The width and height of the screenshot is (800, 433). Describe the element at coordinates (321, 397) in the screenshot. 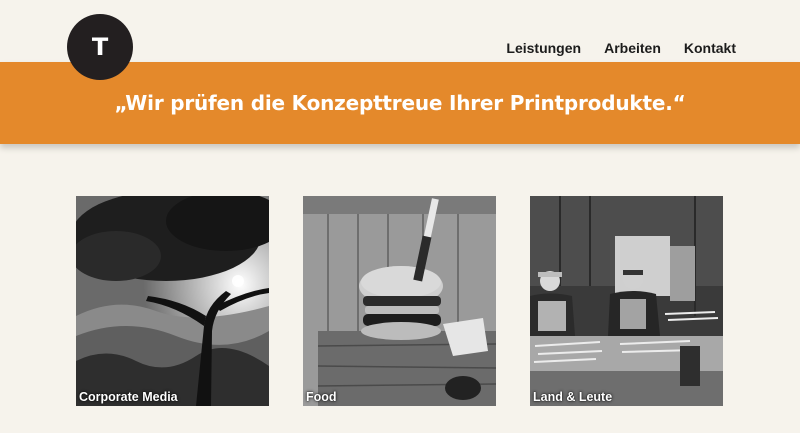

I see `tile-label: Food` at that location.